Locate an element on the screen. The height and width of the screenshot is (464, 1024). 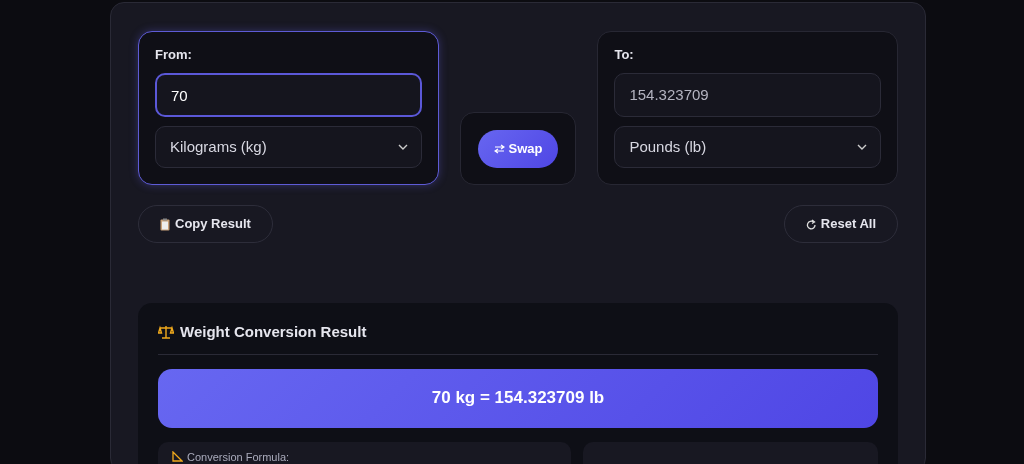
reset-icon is located at coordinates (810, 224).